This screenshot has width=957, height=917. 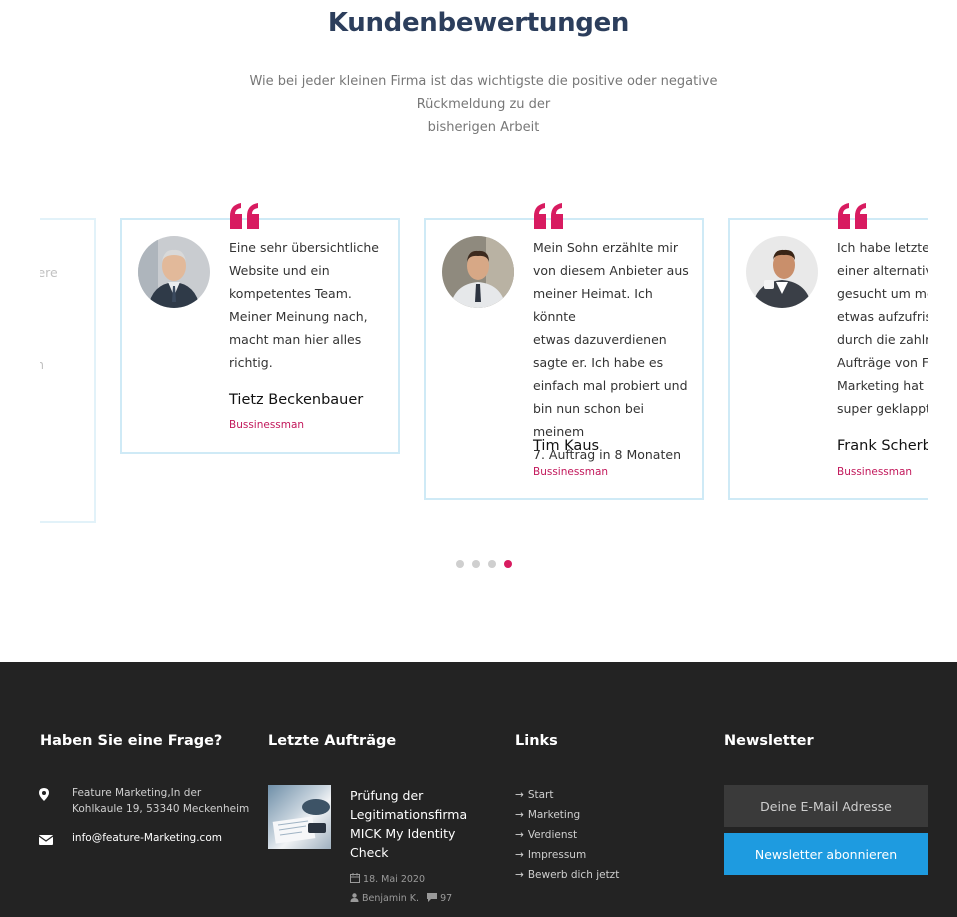 I want to click on location-pin-icon, so click(x=44, y=794).